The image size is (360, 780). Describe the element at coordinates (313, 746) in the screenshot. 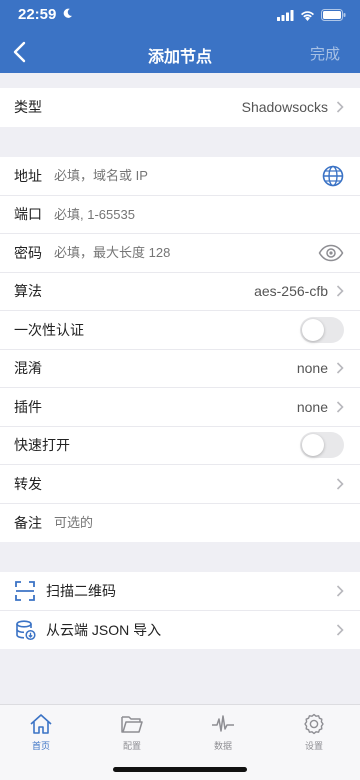

I see `tab-settings-label: 设置` at that location.